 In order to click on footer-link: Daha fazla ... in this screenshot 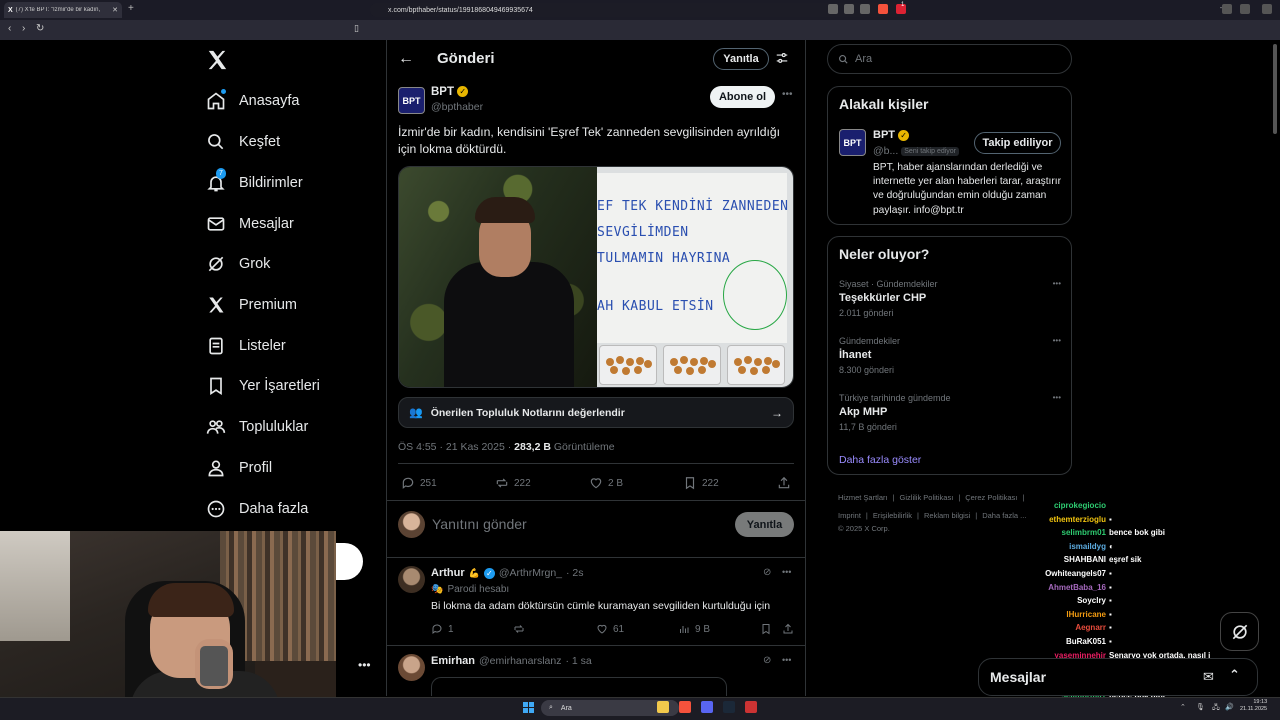, I will do `click(1004, 515)`.